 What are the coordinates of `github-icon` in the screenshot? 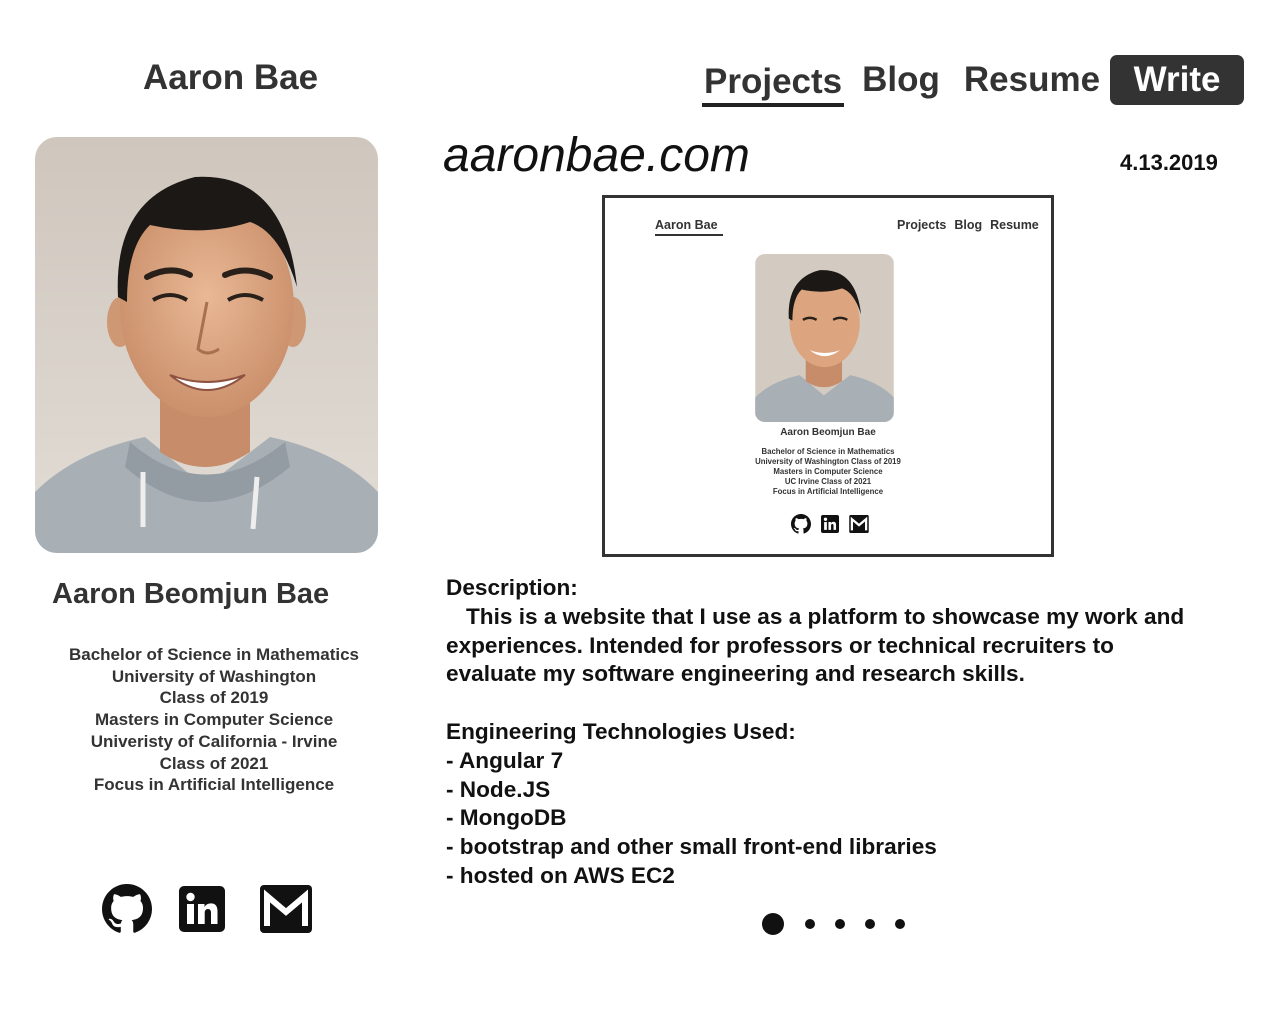 It's located at (127, 911).